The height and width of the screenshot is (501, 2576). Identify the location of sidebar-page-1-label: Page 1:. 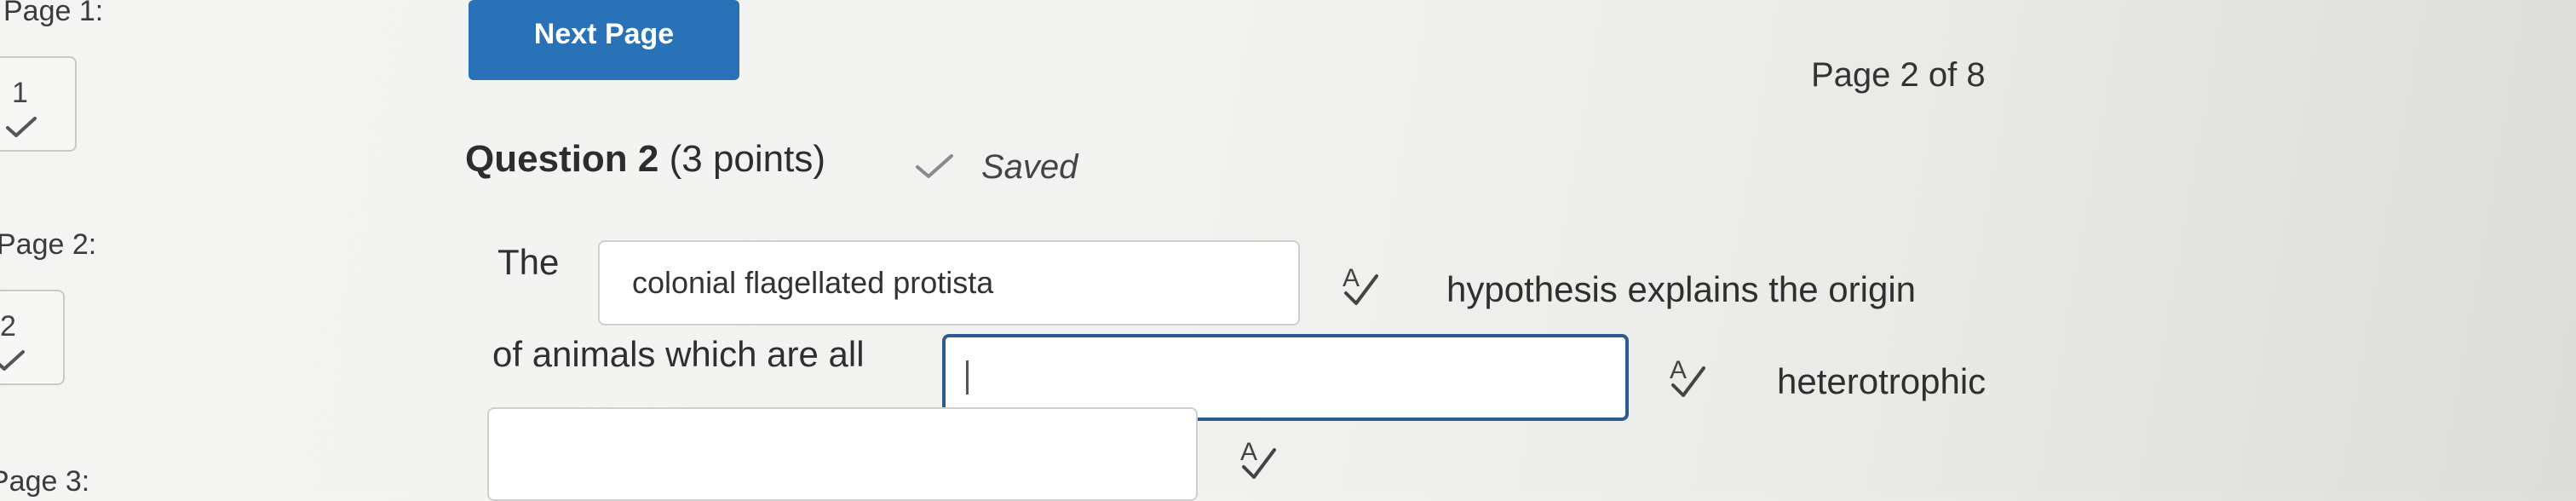
(54, 13).